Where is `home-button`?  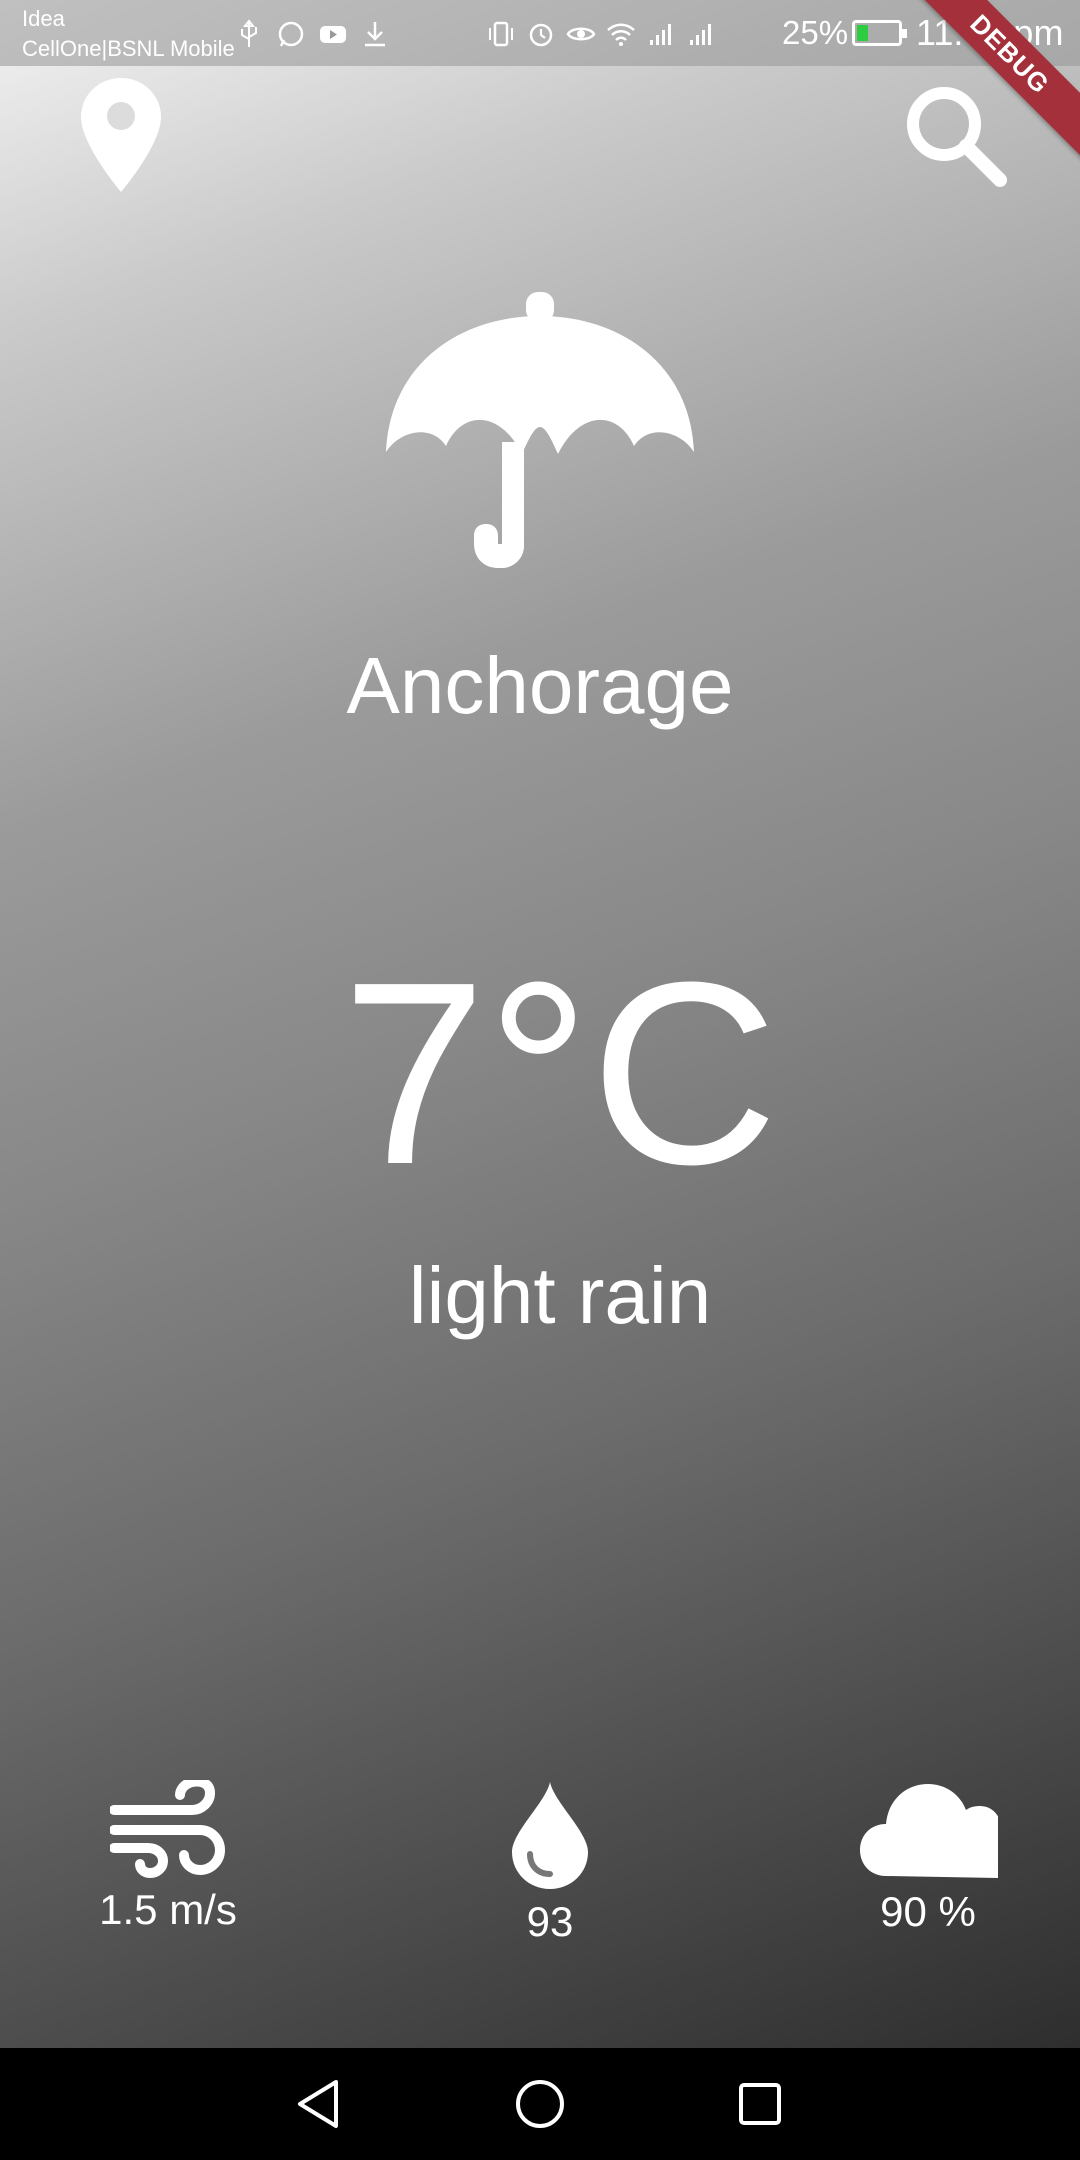 home-button is located at coordinates (540, 2104).